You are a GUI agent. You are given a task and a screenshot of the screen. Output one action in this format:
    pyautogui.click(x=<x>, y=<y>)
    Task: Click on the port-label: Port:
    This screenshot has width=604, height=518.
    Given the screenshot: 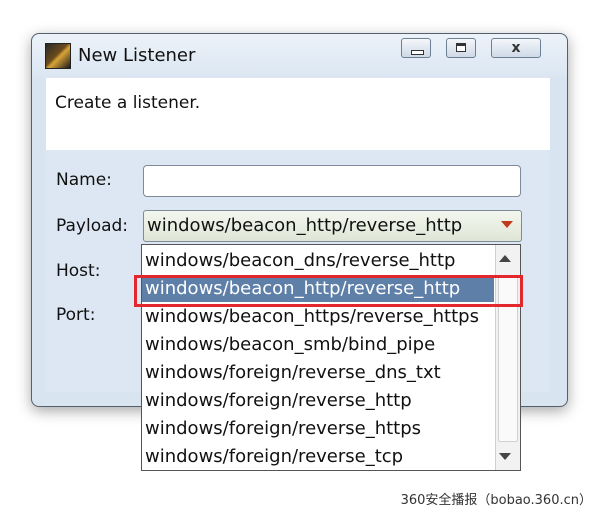 What is the action you would take?
    pyautogui.click(x=76, y=315)
    